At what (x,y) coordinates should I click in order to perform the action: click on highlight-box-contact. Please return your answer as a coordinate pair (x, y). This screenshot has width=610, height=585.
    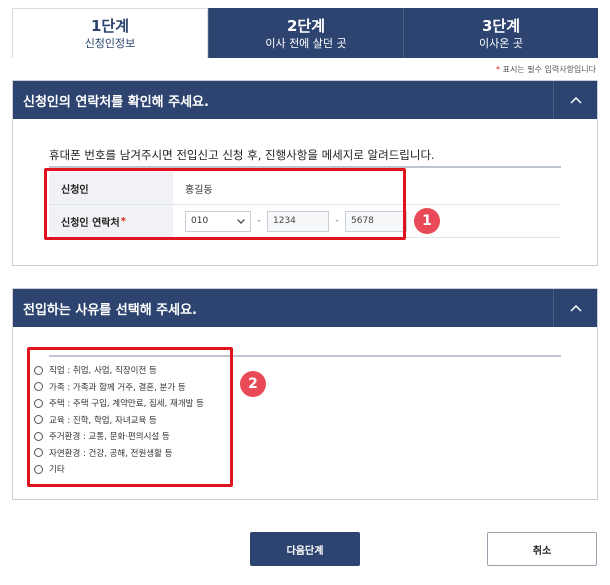
    Looking at the image, I should click on (225, 204).